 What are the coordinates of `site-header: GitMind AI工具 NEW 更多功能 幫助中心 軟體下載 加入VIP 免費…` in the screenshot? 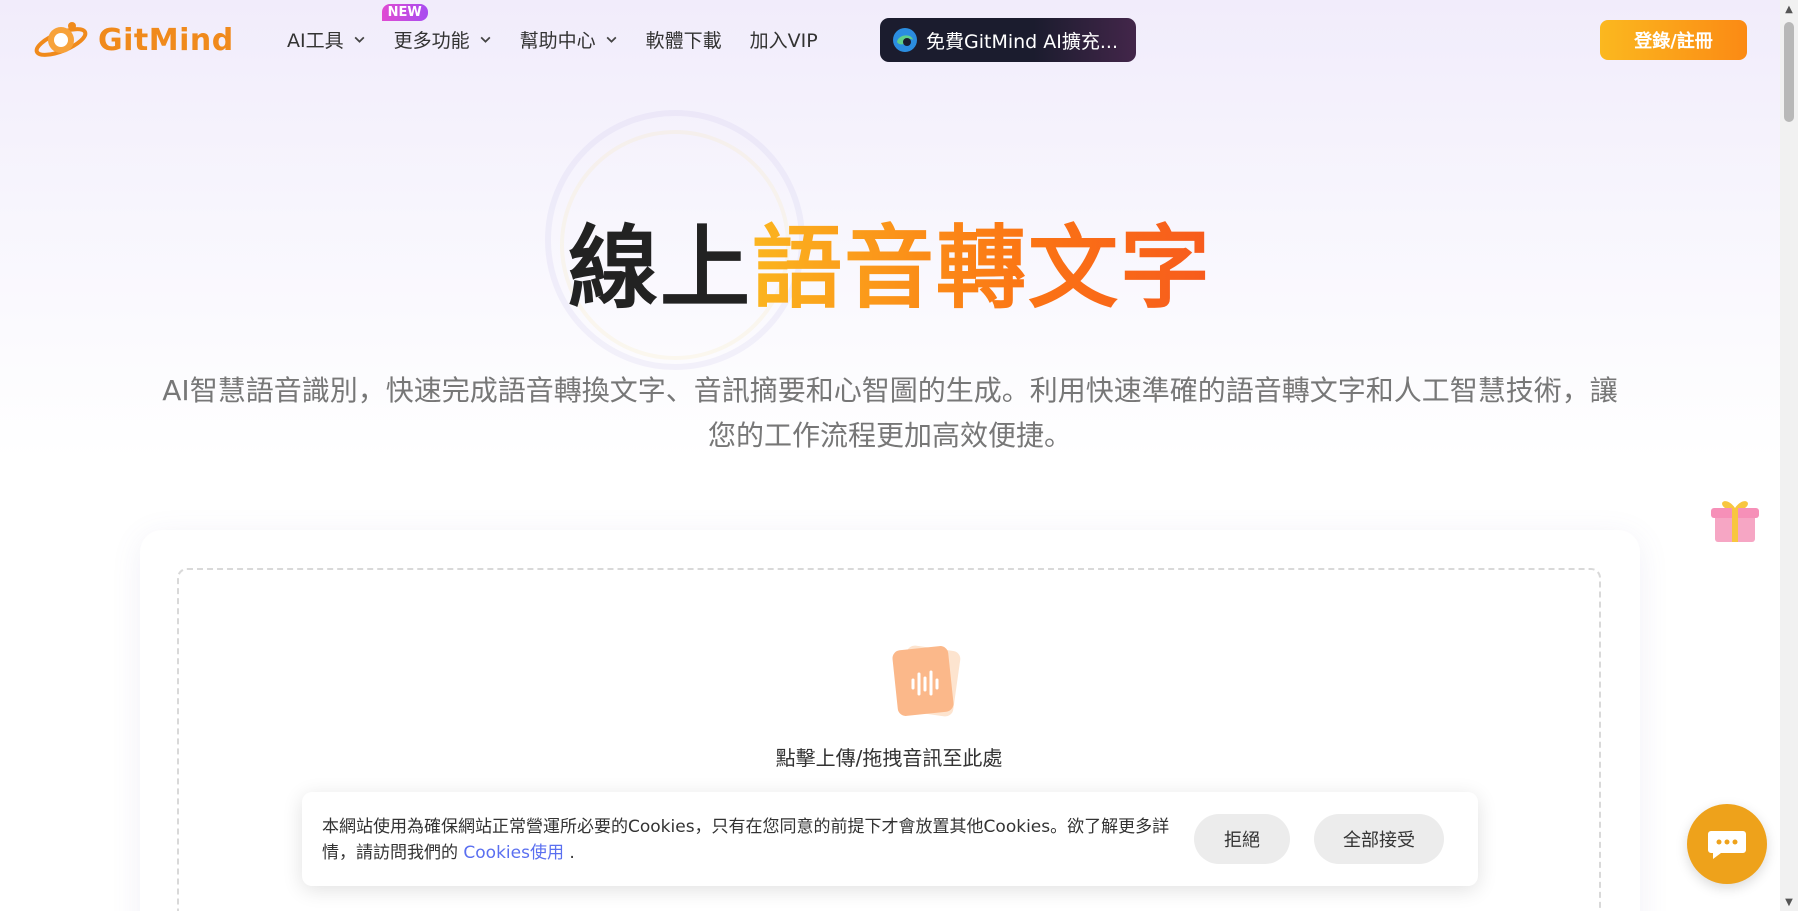 It's located at (890, 40).